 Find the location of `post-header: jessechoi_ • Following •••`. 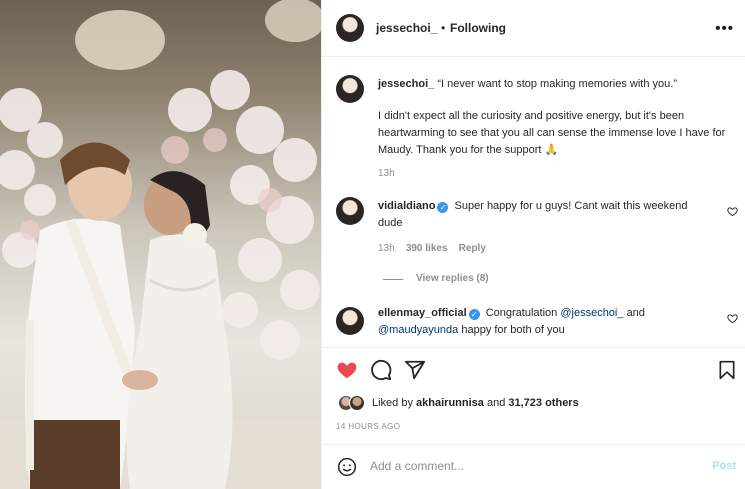

post-header: jessechoi_ • Following ••• is located at coordinates (533, 28).